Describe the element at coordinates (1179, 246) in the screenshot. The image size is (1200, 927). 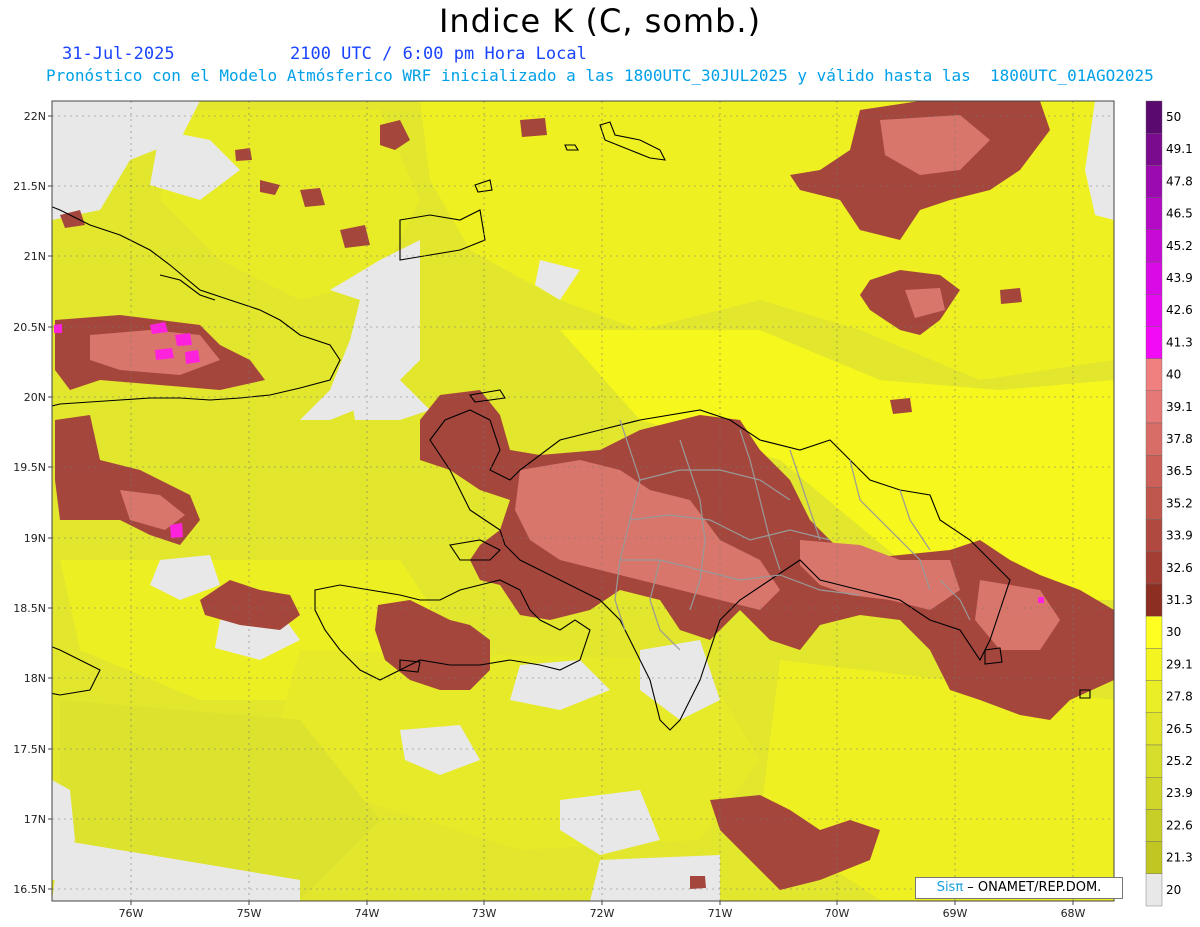
I see `colorbar-label: 45.2` at that location.